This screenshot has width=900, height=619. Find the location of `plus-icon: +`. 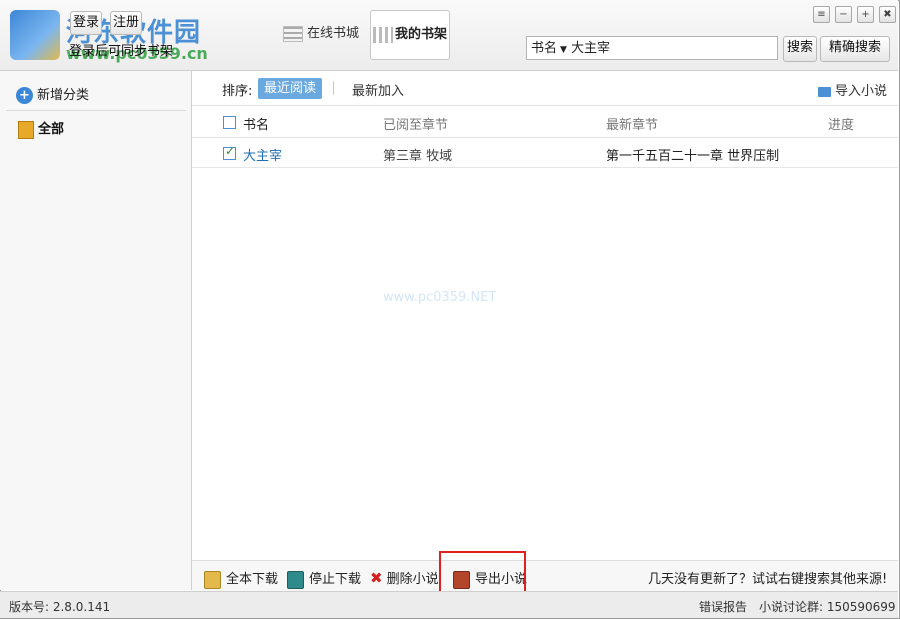

plus-icon: + is located at coordinates (24, 95).